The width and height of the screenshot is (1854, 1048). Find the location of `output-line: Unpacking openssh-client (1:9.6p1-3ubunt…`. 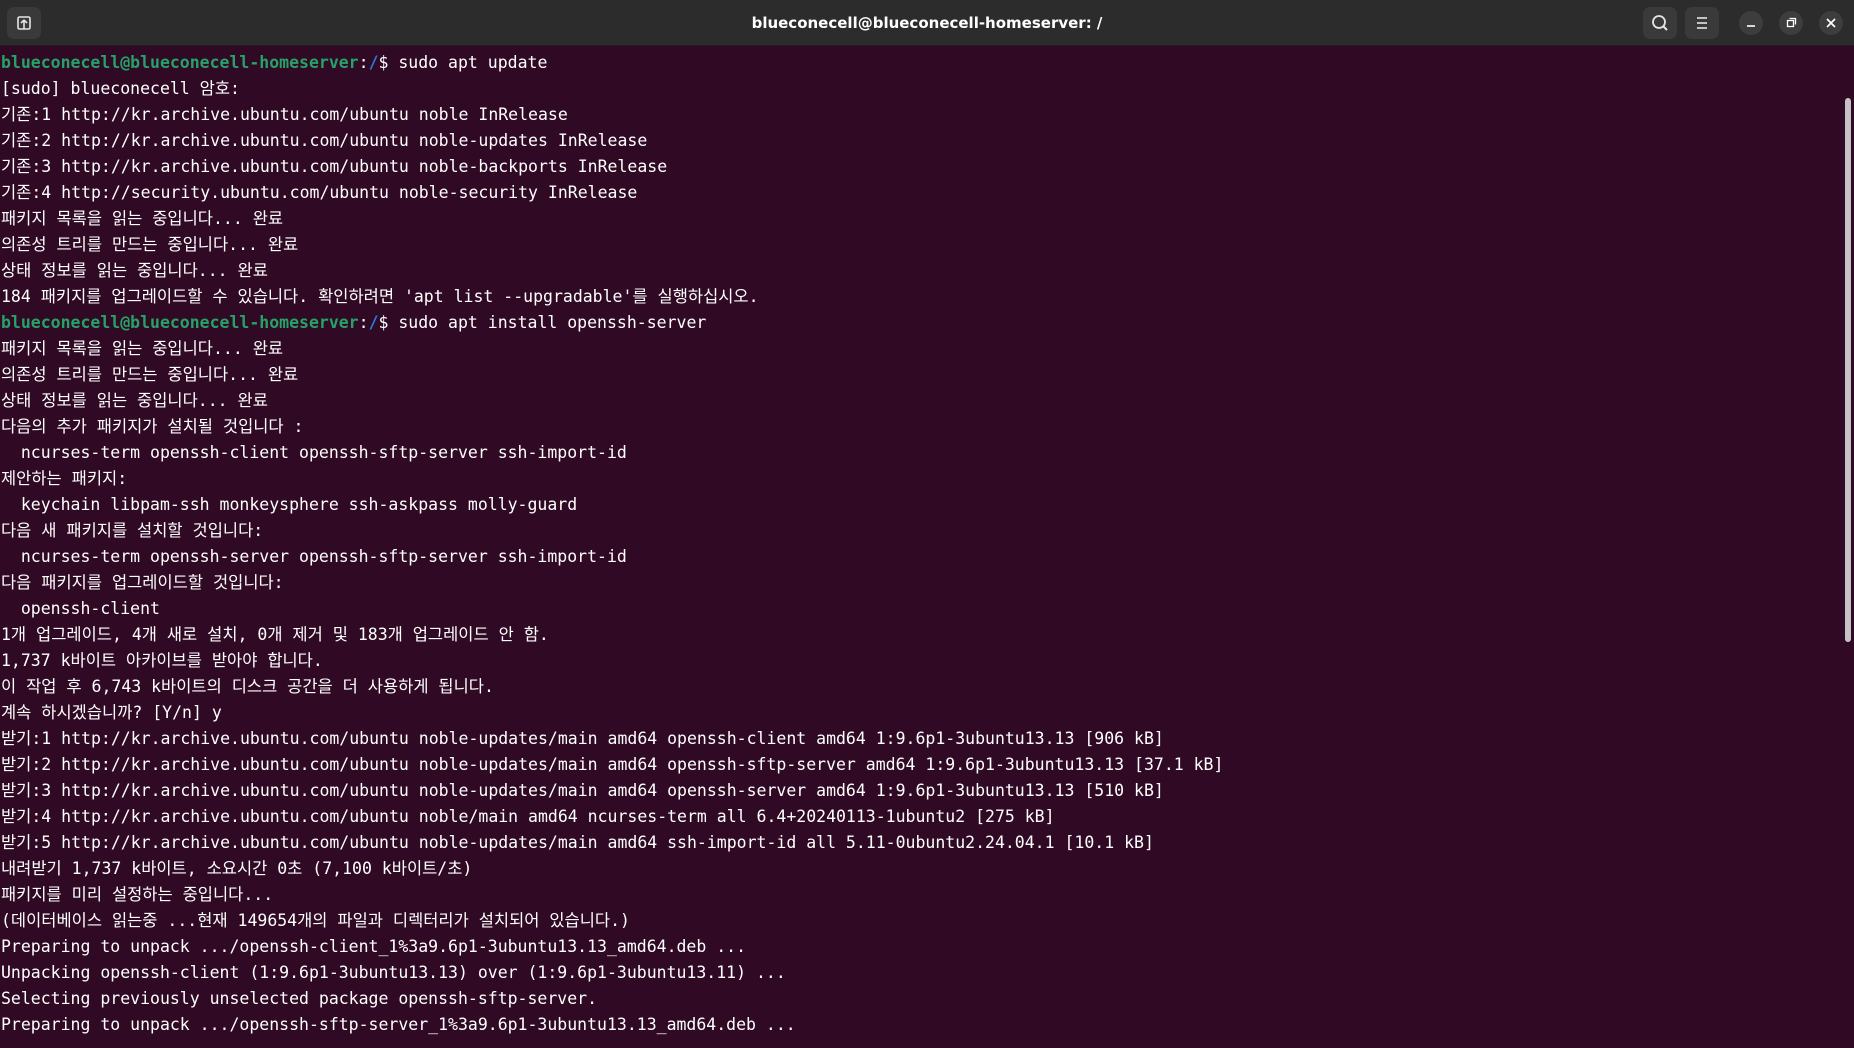

output-line: Unpacking openssh-client (1:9.6p1-3ubunt… is located at coordinates (393, 972).